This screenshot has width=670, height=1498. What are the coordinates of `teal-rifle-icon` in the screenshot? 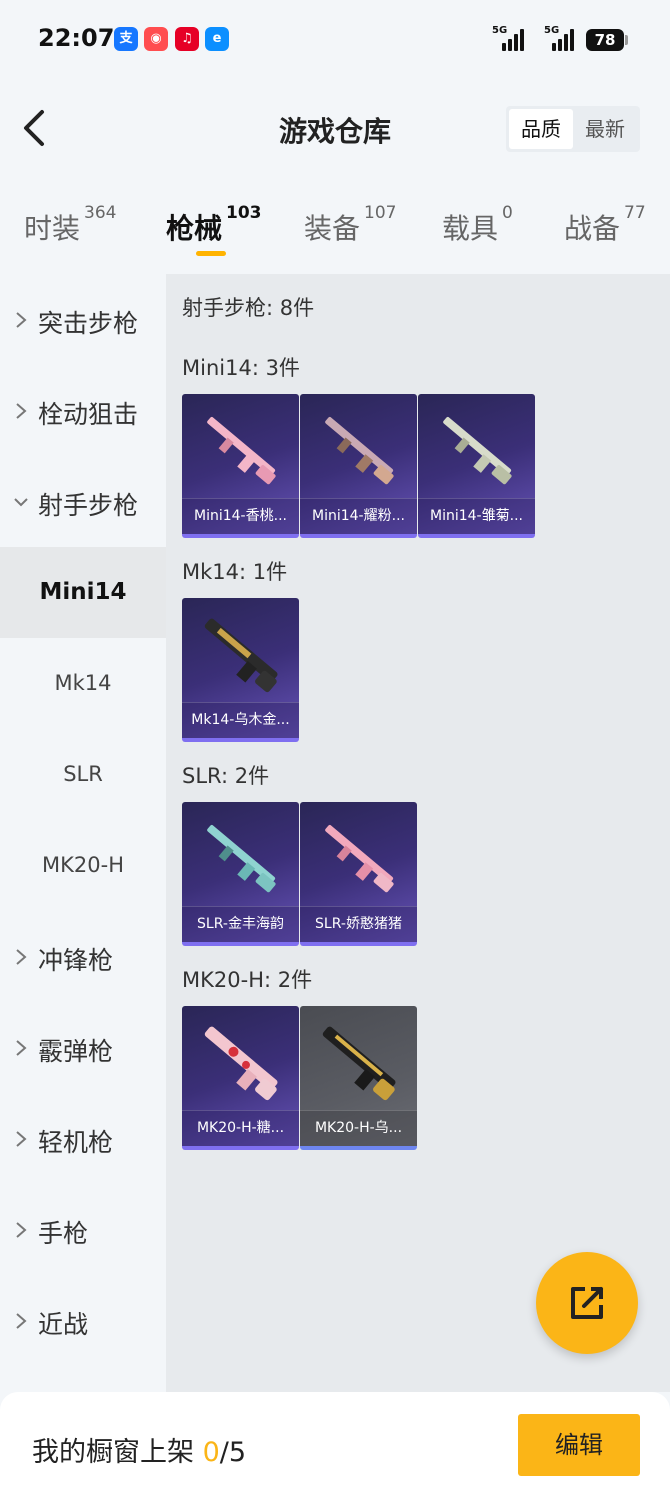 It's located at (241, 858).